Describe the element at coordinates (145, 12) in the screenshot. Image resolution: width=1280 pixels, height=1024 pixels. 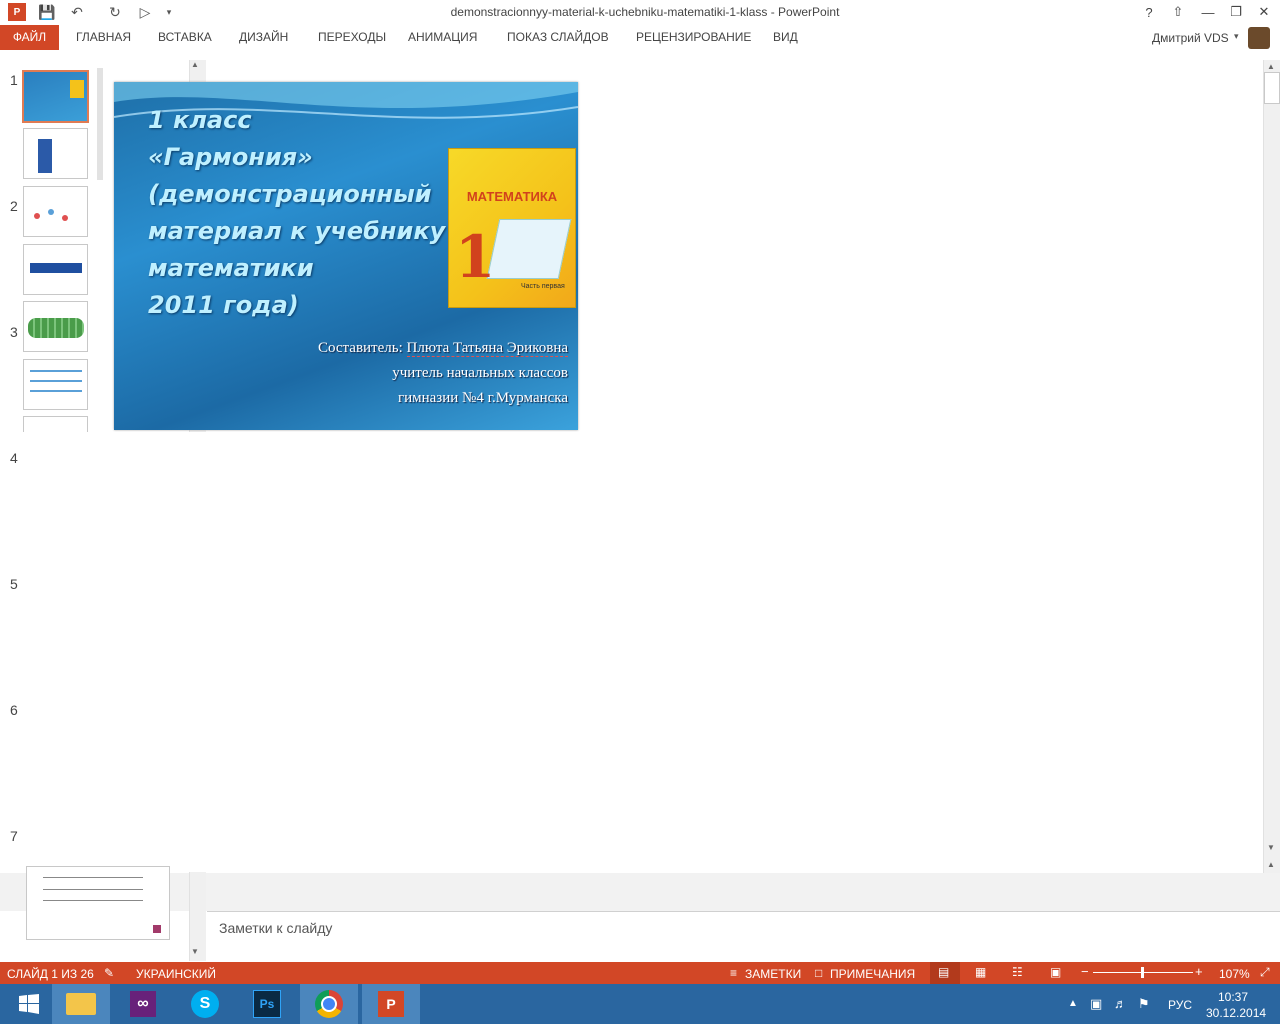
I see `start-slideshow-icon: ▷` at that location.